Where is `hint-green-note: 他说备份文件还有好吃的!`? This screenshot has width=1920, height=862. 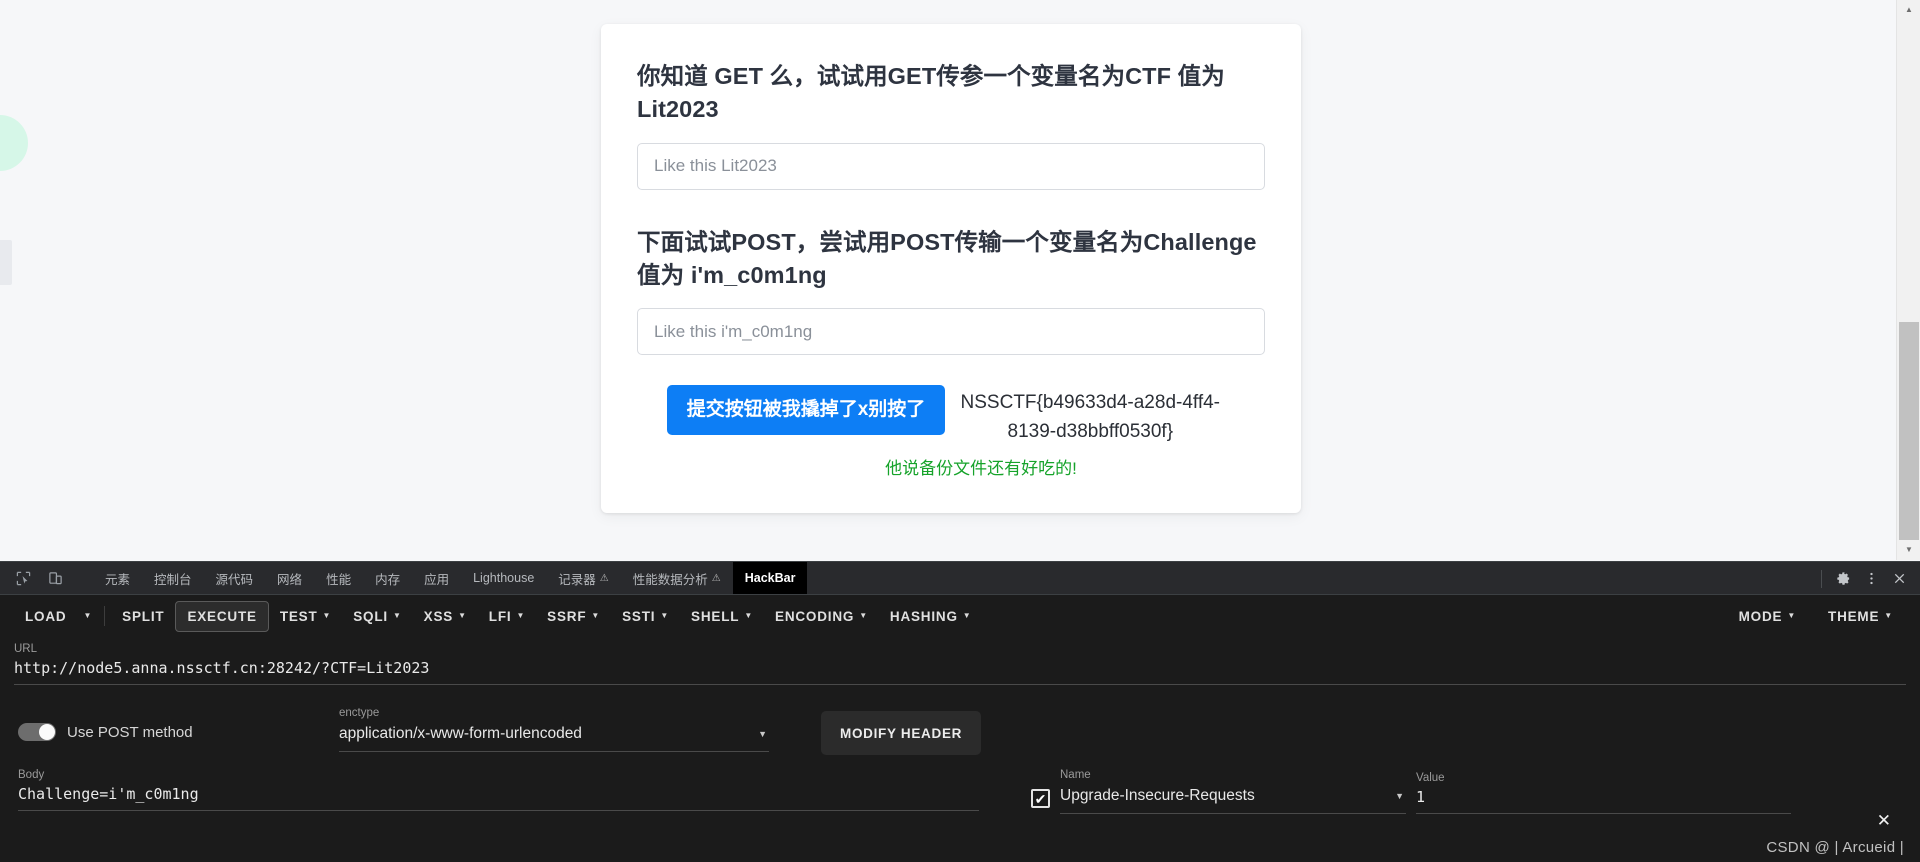 hint-green-note: 他说备份文件还有好吃的! is located at coordinates (981, 469).